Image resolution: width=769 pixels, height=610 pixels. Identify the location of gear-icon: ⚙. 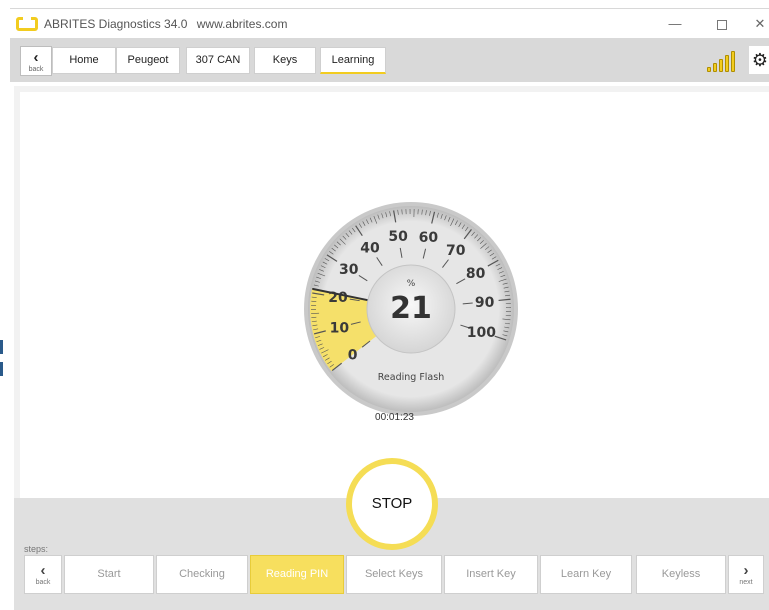
(759, 60).